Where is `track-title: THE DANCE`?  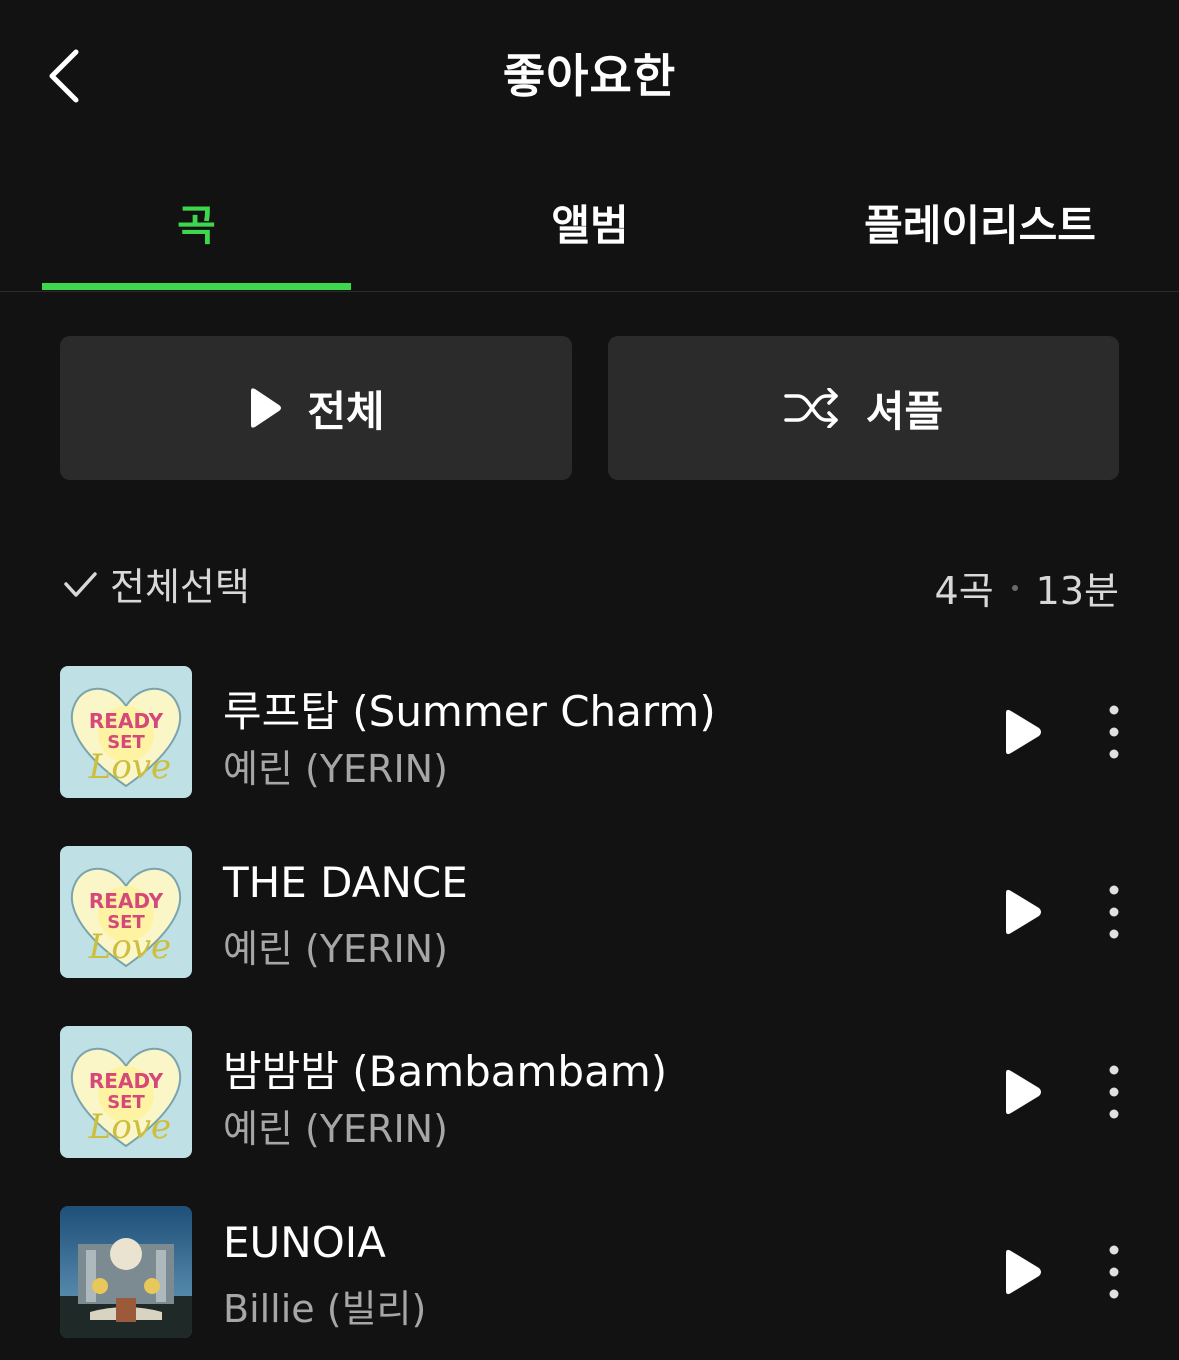
track-title: THE DANCE is located at coordinates (345, 882).